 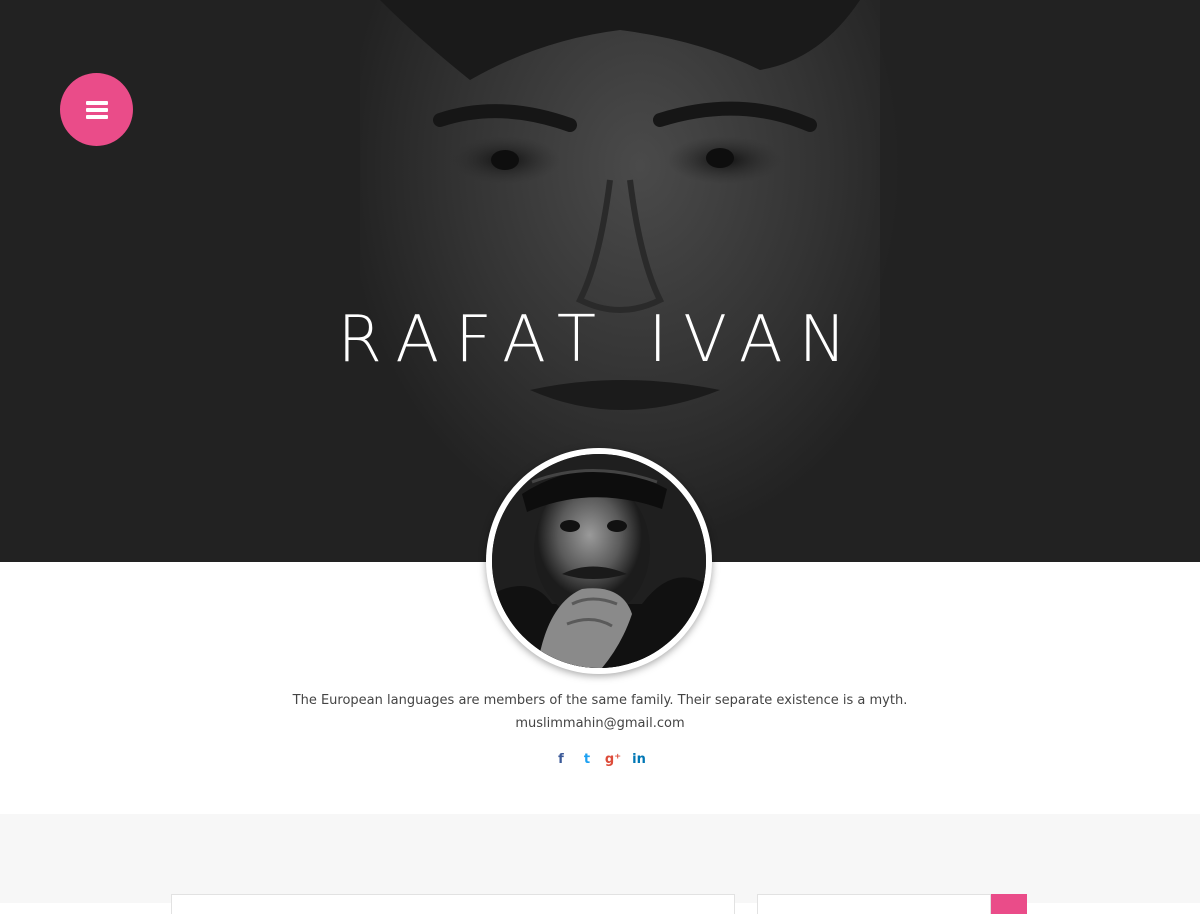 I want to click on hamburger-icon, so click(x=96, y=109).